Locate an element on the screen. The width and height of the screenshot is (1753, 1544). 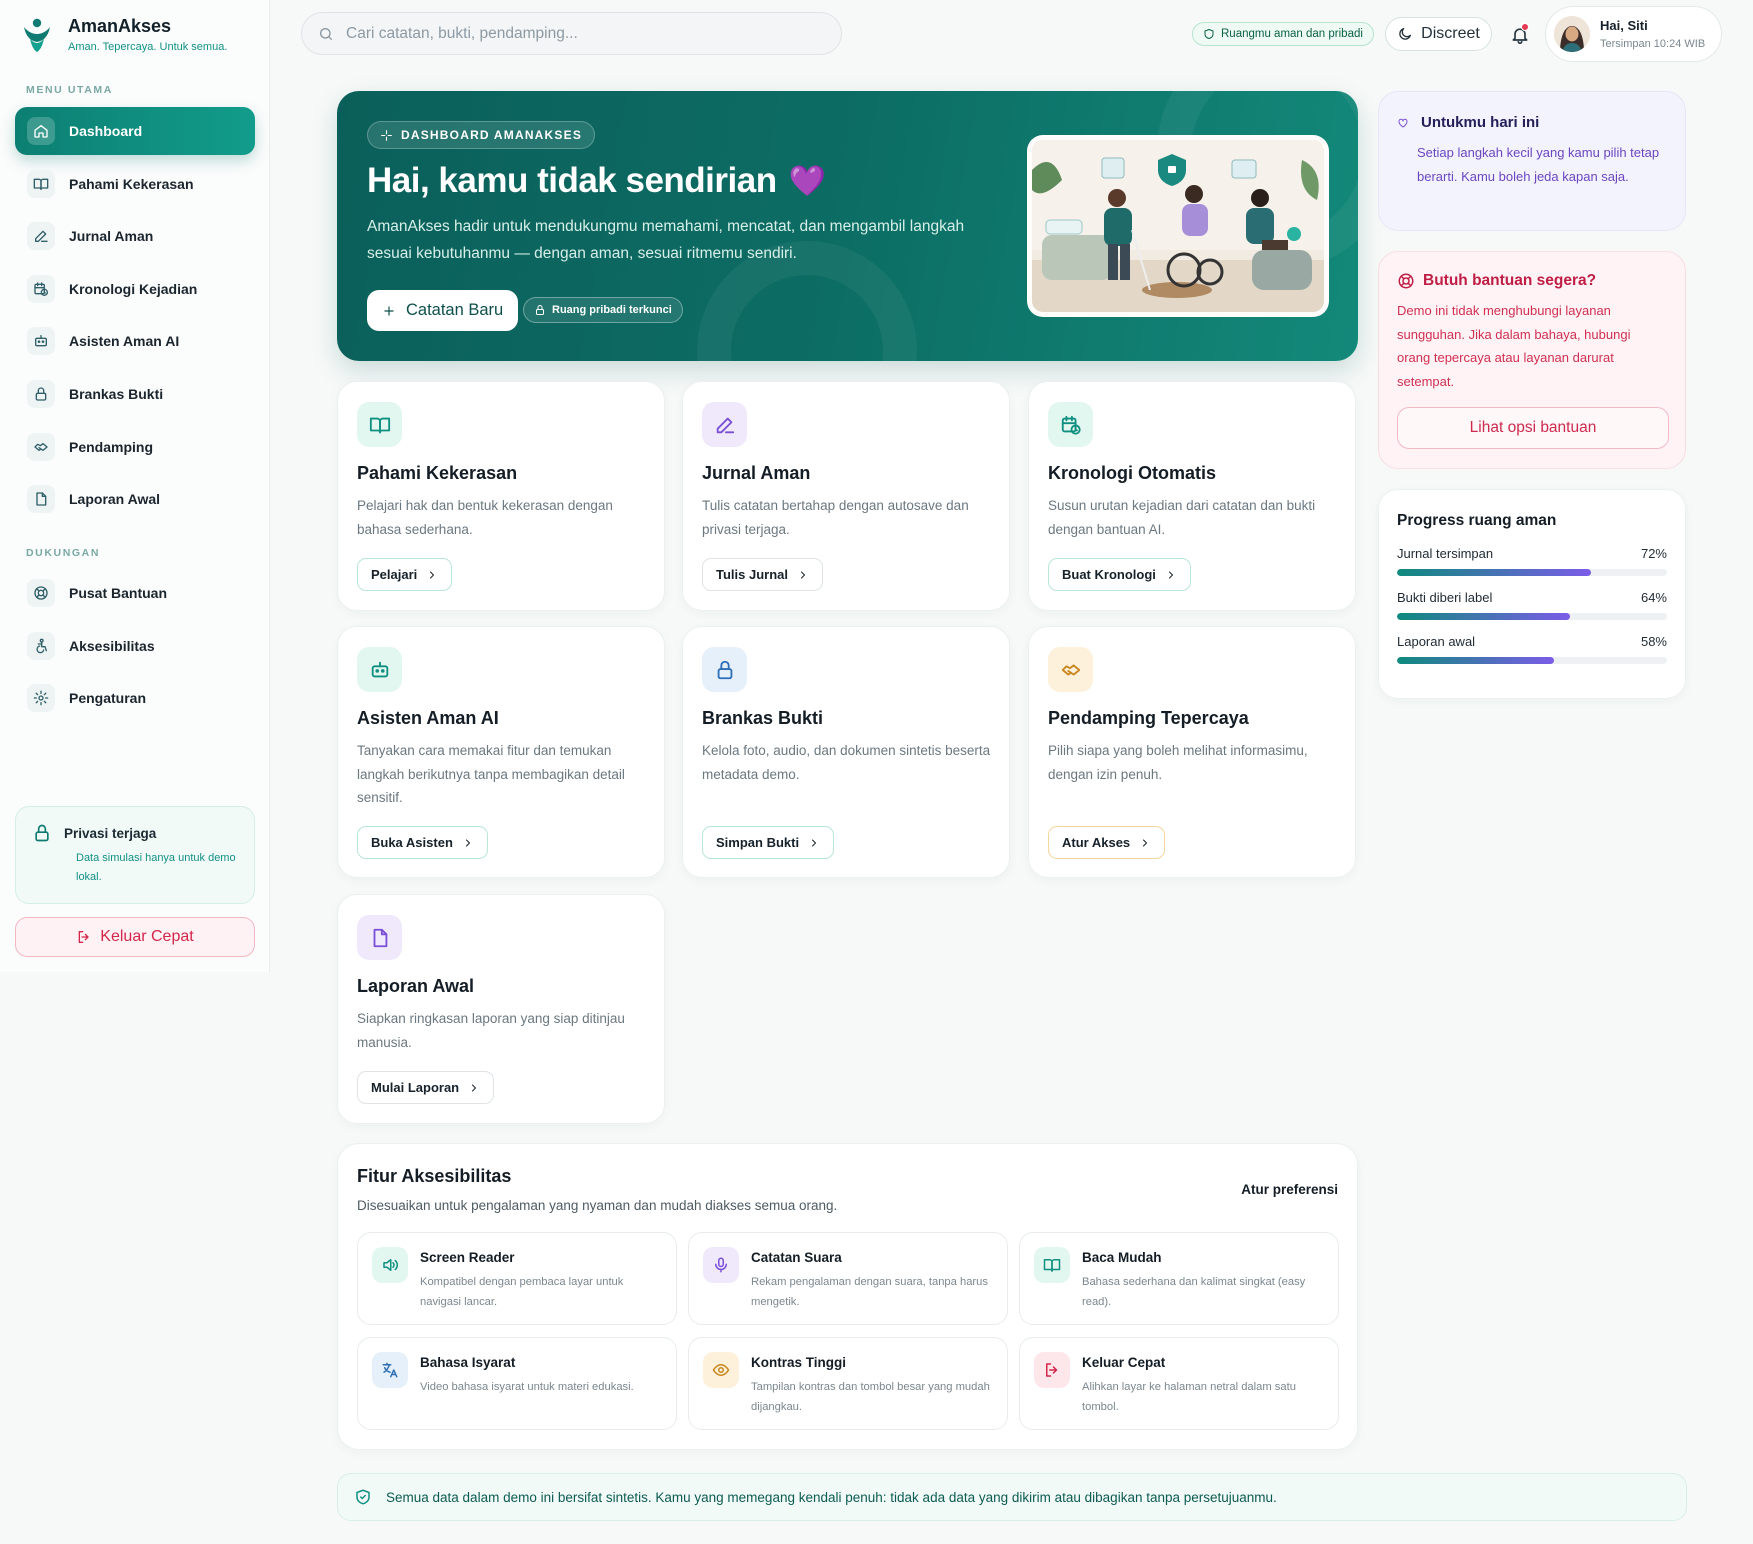
sidebar-item-pahami-kekerasan: Pahami Kekerasan is located at coordinates (135, 184).